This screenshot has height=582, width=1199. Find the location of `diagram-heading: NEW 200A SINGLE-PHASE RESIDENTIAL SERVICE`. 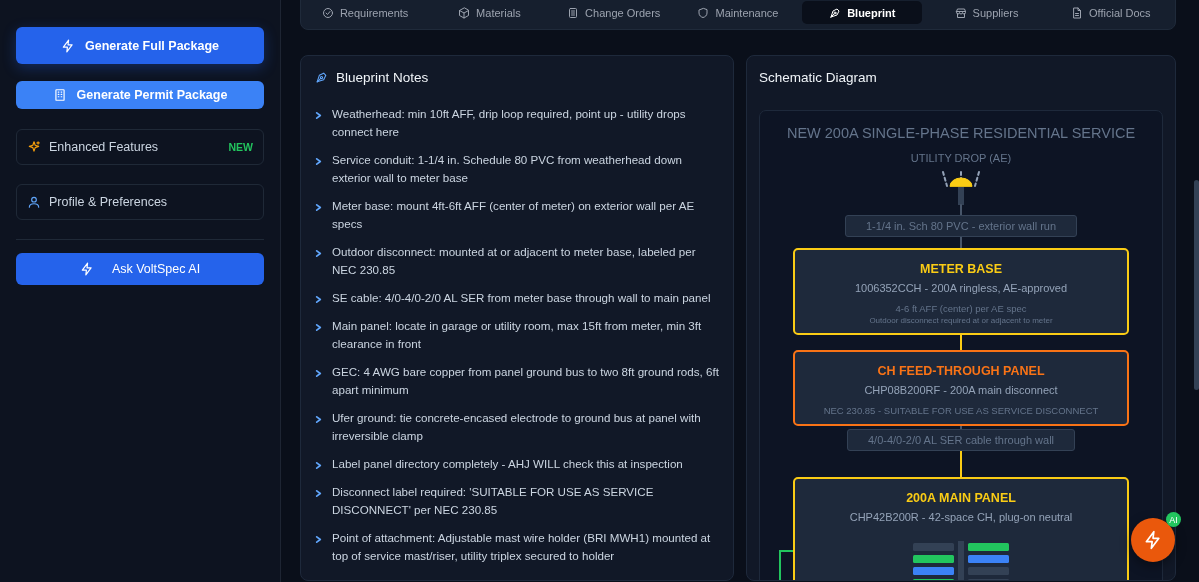

diagram-heading: NEW 200A SINGLE-PHASE RESIDENTIAL SERVICE is located at coordinates (961, 133).